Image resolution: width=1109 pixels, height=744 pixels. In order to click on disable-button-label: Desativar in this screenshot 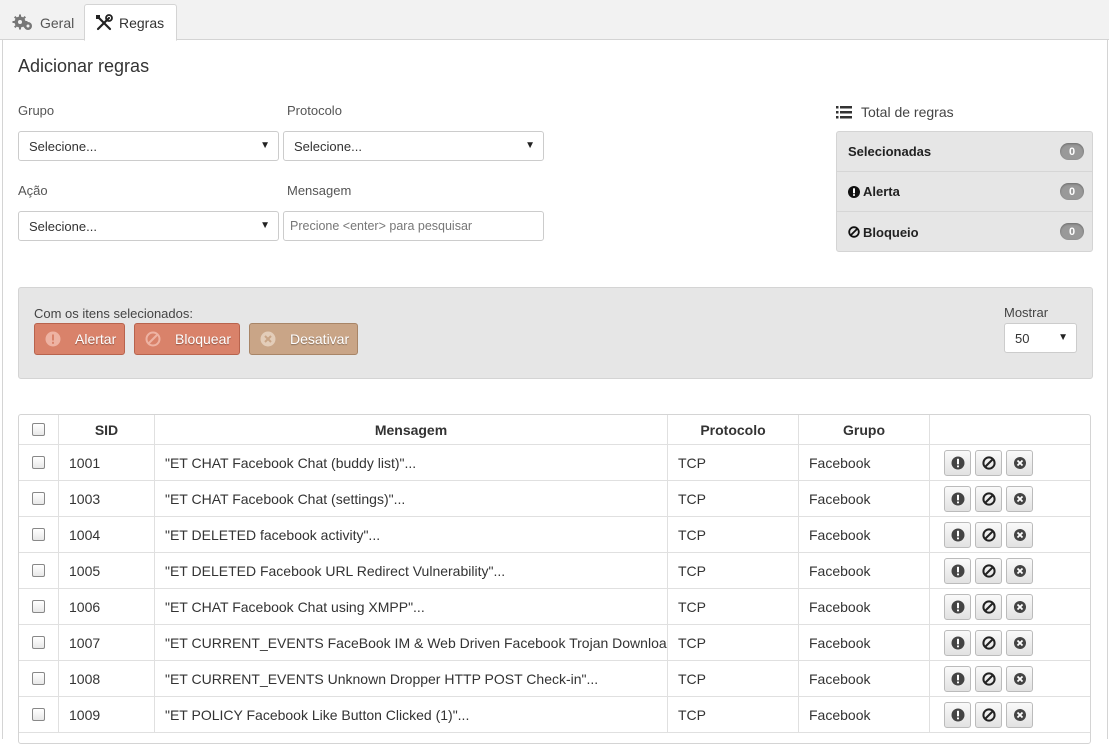, I will do `click(320, 339)`.